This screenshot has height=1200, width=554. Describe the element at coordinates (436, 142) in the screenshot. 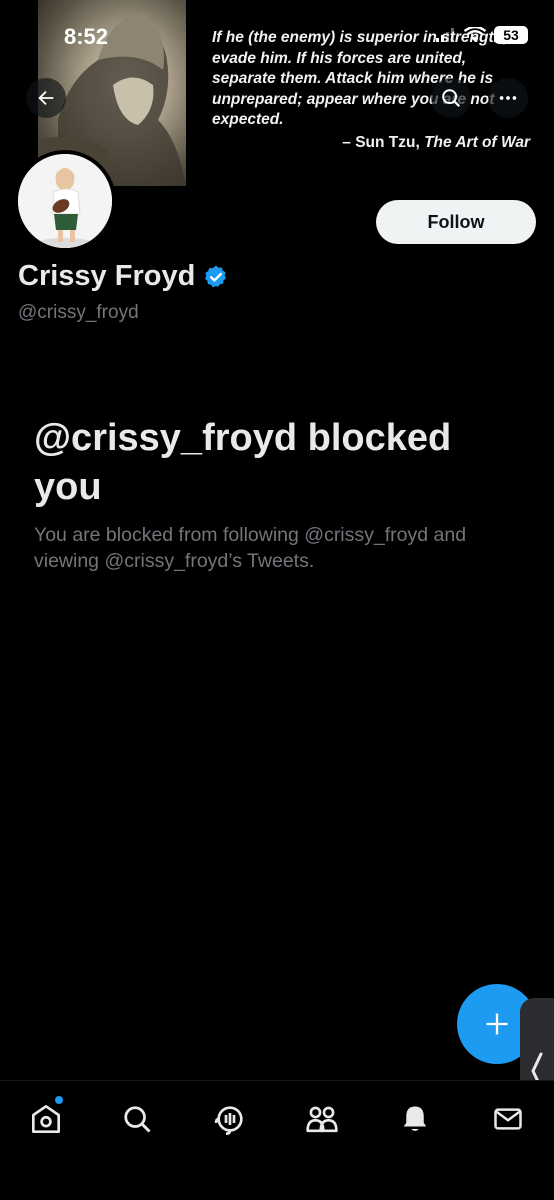

I see `banner-attribution: – Sun Tzu, The Art of War` at that location.